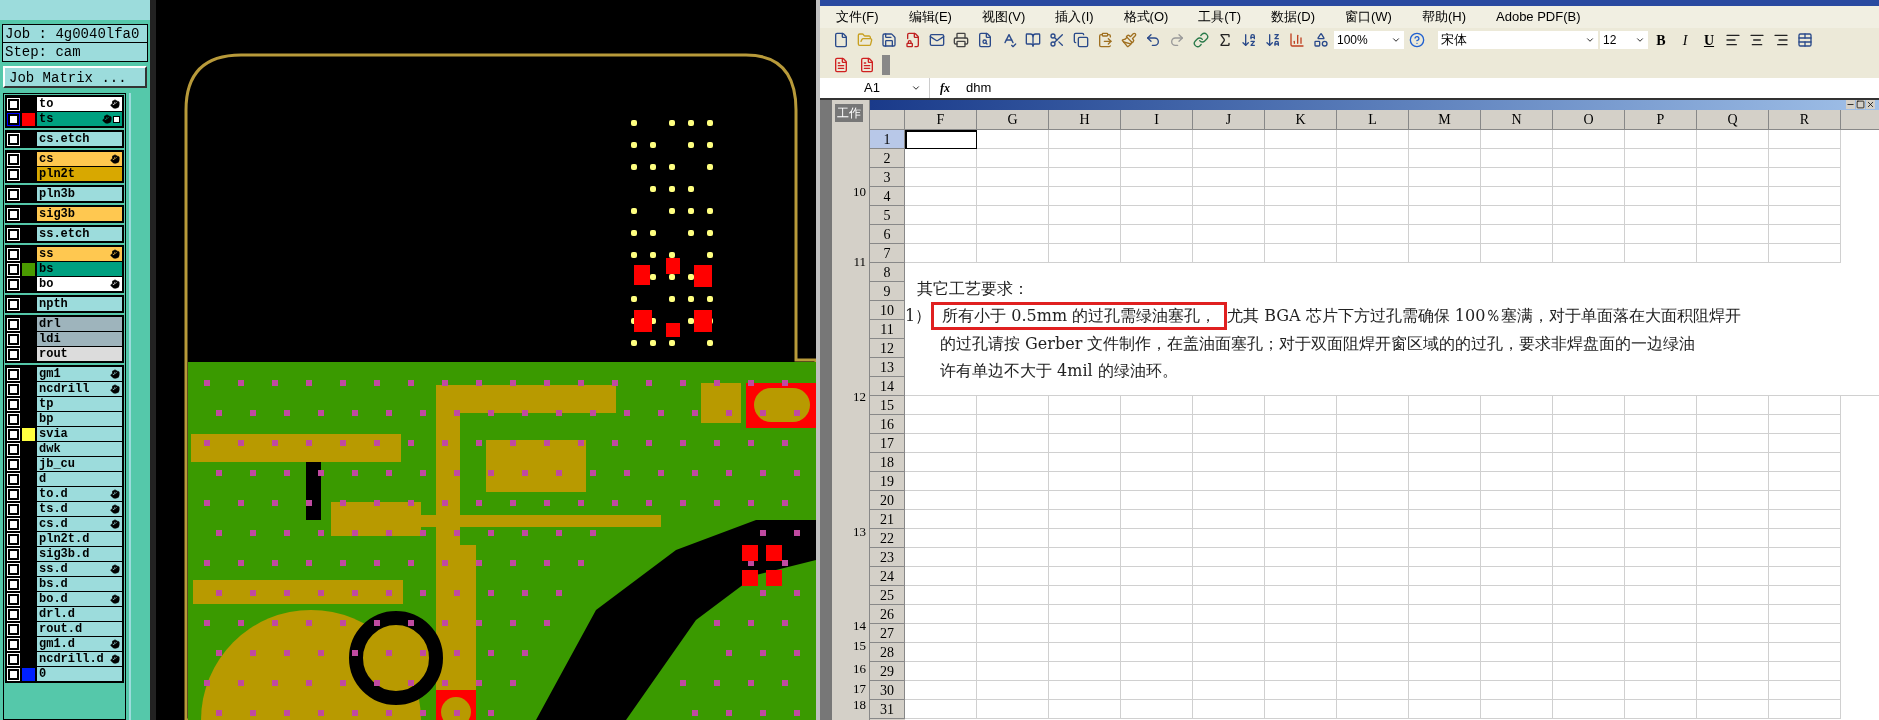 The height and width of the screenshot is (720, 1879). What do you see at coordinates (79, 509) in the screenshot?
I see `layer-name: ts.d` at bounding box center [79, 509].